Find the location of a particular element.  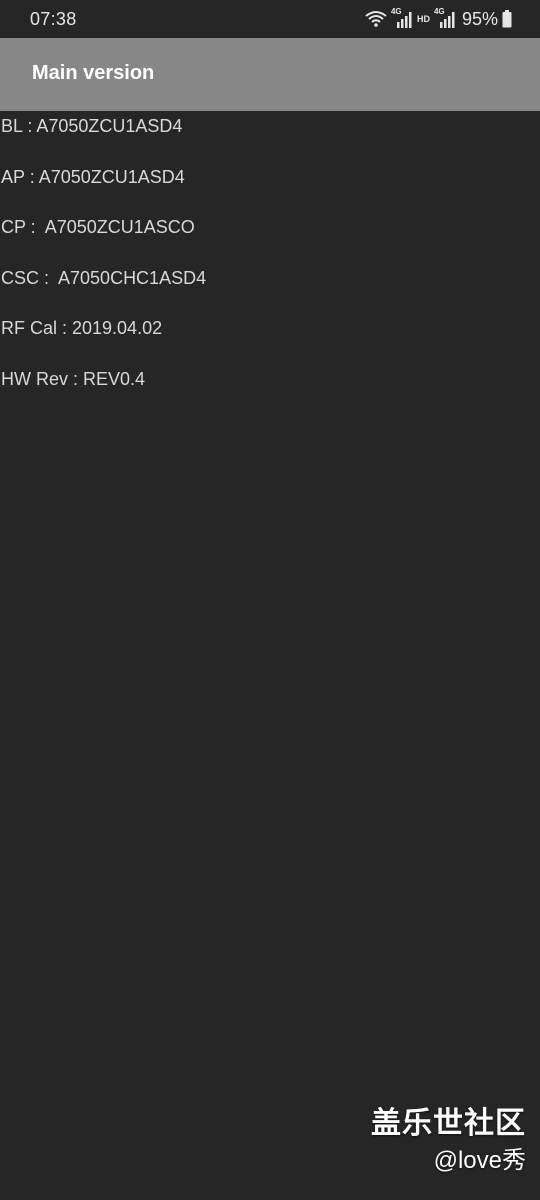

status-time: 07:38 is located at coordinates (53, 19).